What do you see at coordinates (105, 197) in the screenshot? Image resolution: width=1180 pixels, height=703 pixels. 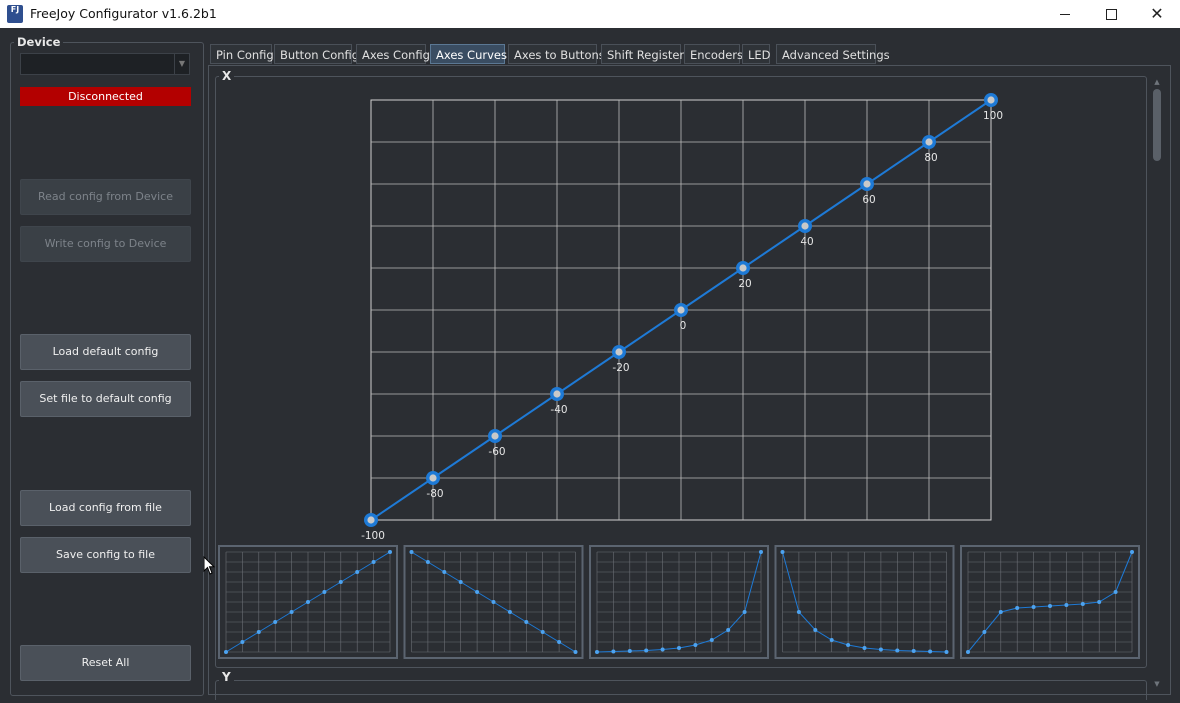 I see `read-config-button: Read config from Device` at bounding box center [105, 197].